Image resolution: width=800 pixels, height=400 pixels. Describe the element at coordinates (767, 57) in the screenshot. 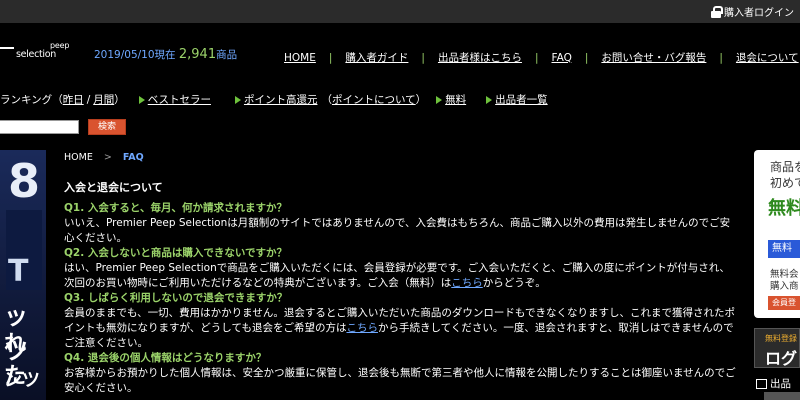

I see `nav-withdraw: 退会について` at that location.